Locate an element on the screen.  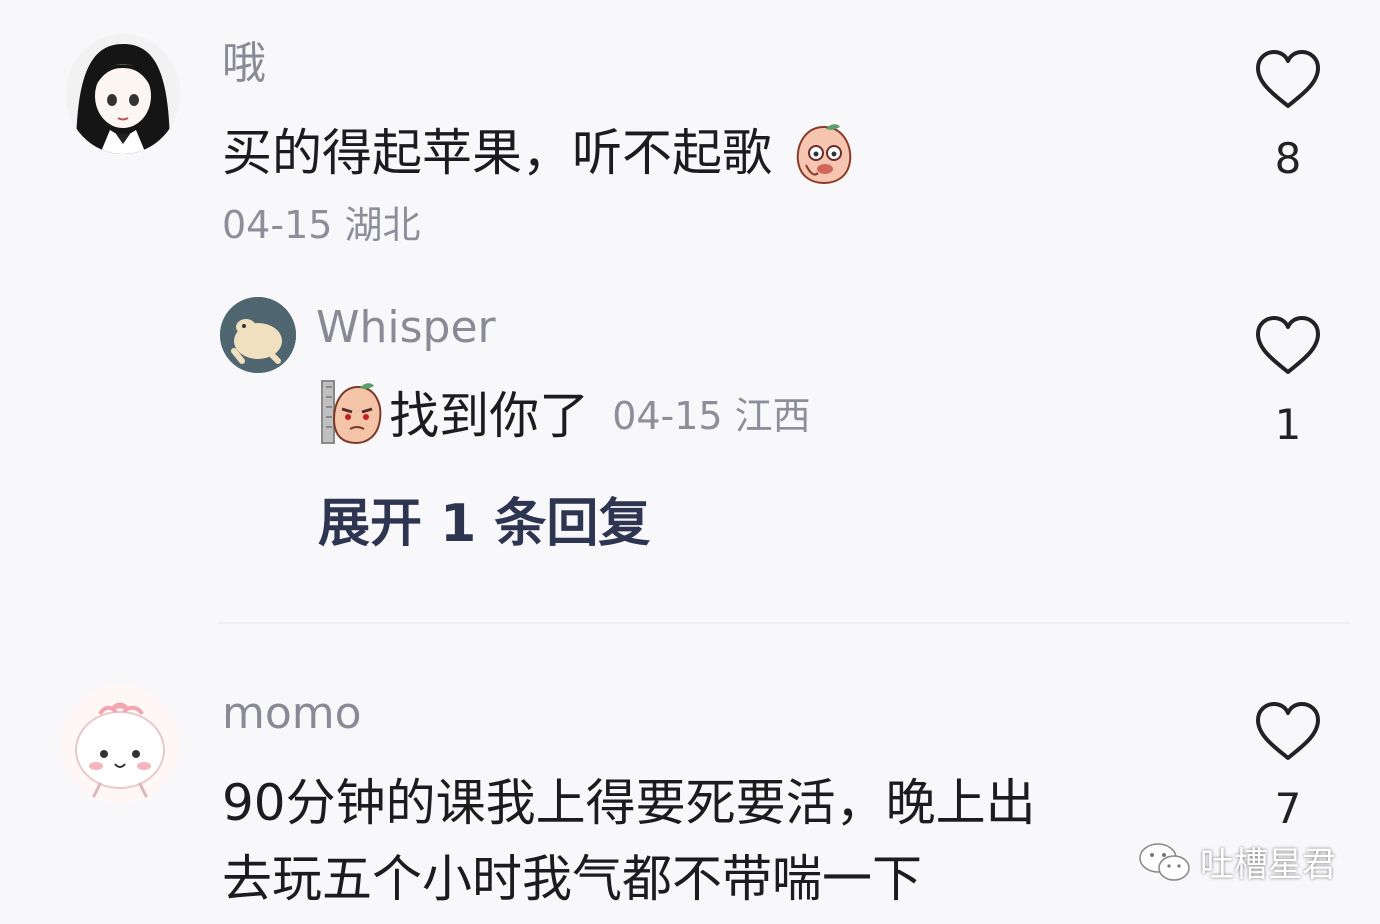
wechat-logo-icon is located at coordinates (1164, 861).